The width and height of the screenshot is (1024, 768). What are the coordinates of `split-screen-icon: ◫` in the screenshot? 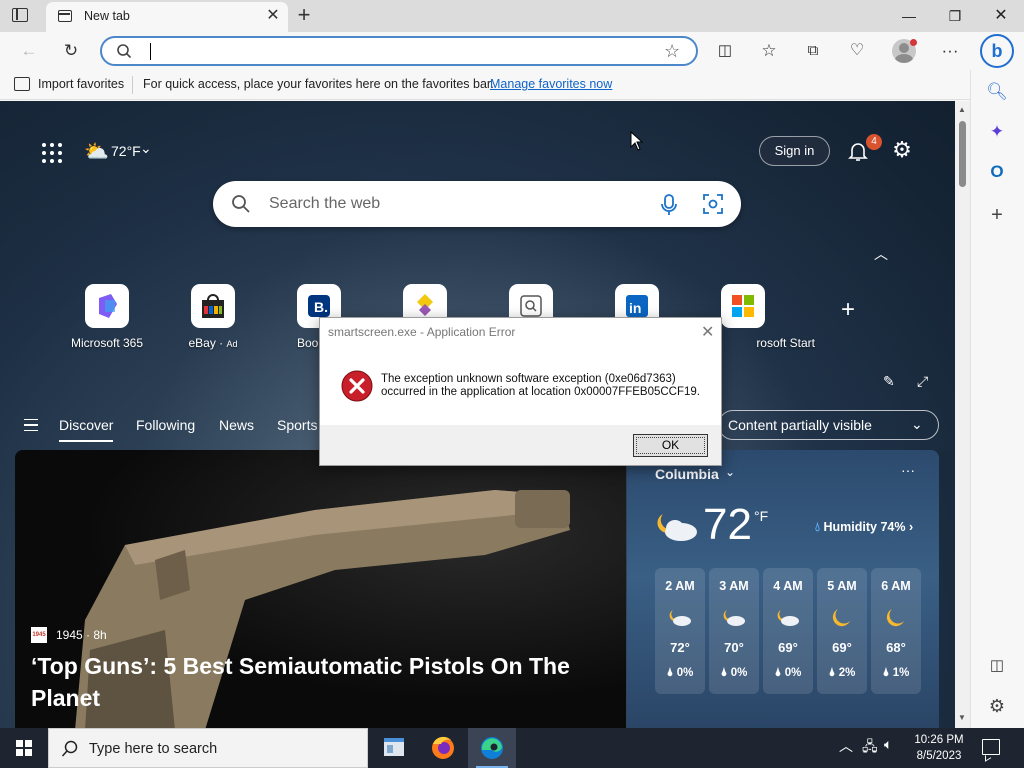 It's located at (725, 51).